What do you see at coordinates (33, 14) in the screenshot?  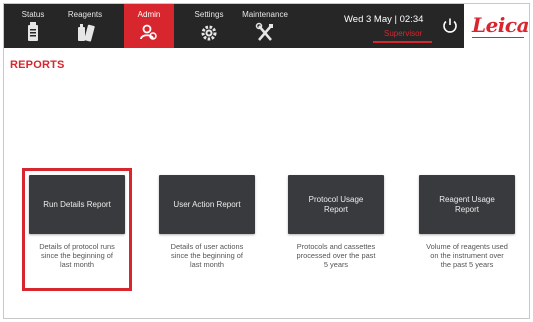 I see `tab-status-label: Status` at bounding box center [33, 14].